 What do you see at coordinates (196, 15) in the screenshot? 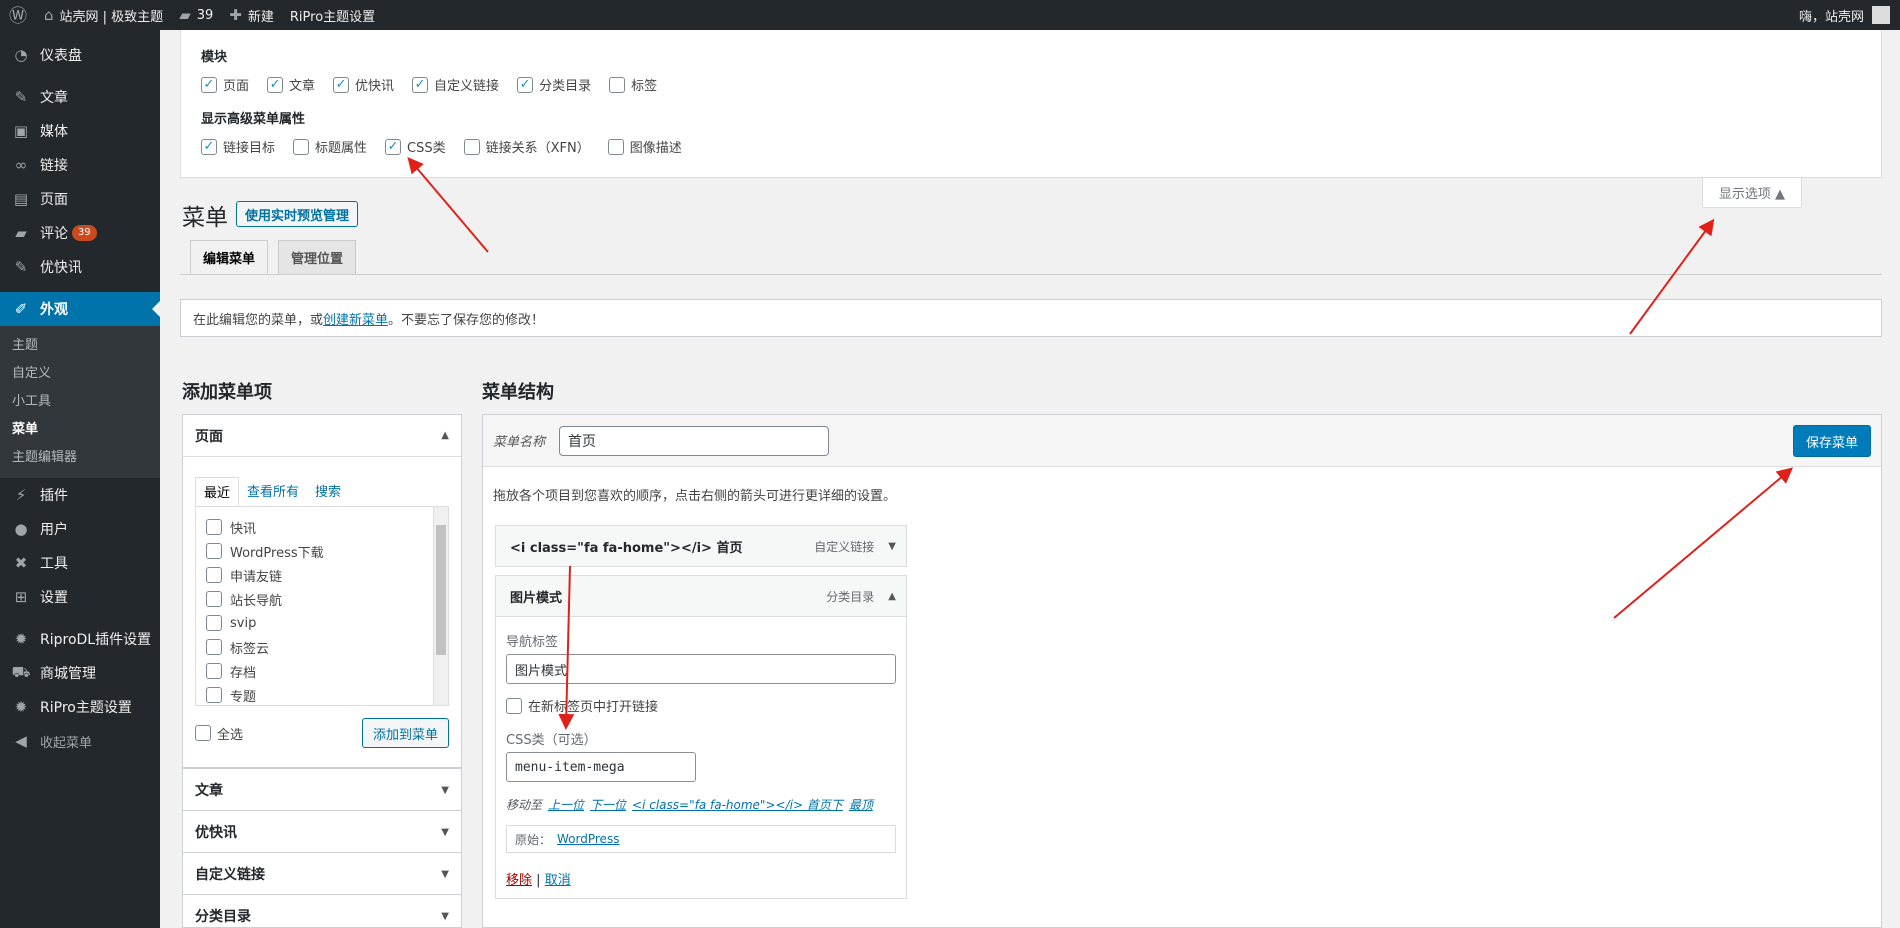
I see `comments-link: ▰ 39` at bounding box center [196, 15].